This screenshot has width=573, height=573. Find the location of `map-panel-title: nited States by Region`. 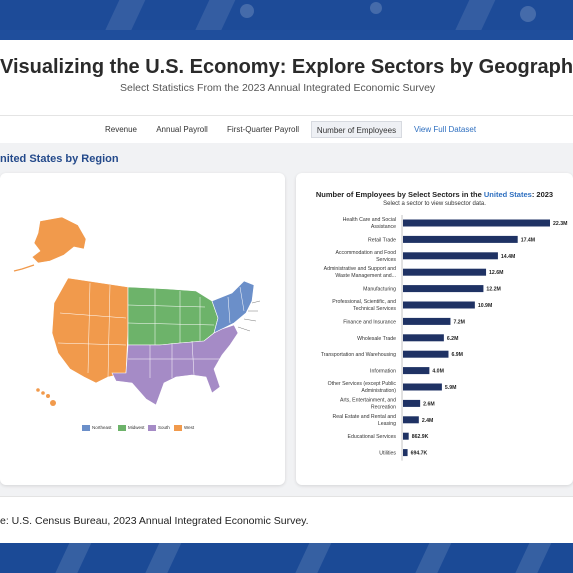

map-panel-title: nited States by Region is located at coordinates (59, 159).